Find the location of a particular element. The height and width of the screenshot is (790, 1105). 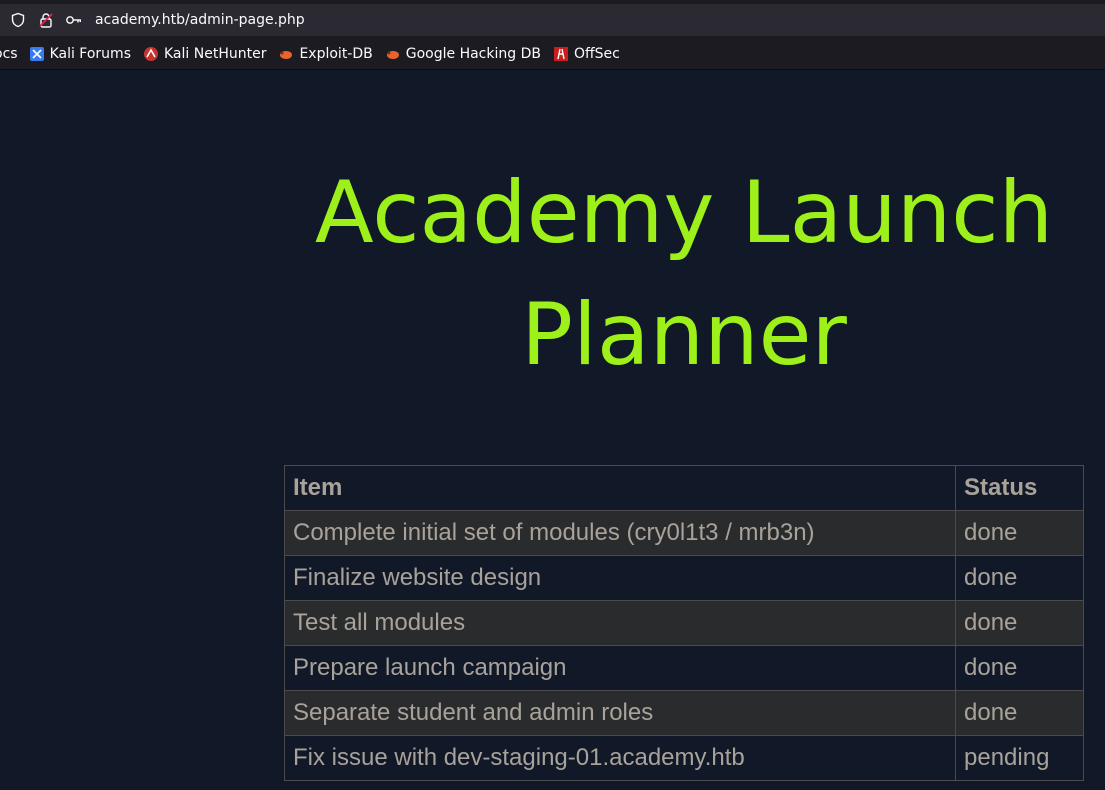

bookmark-exploit-db: Exploit-DB is located at coordinates (325, 54).